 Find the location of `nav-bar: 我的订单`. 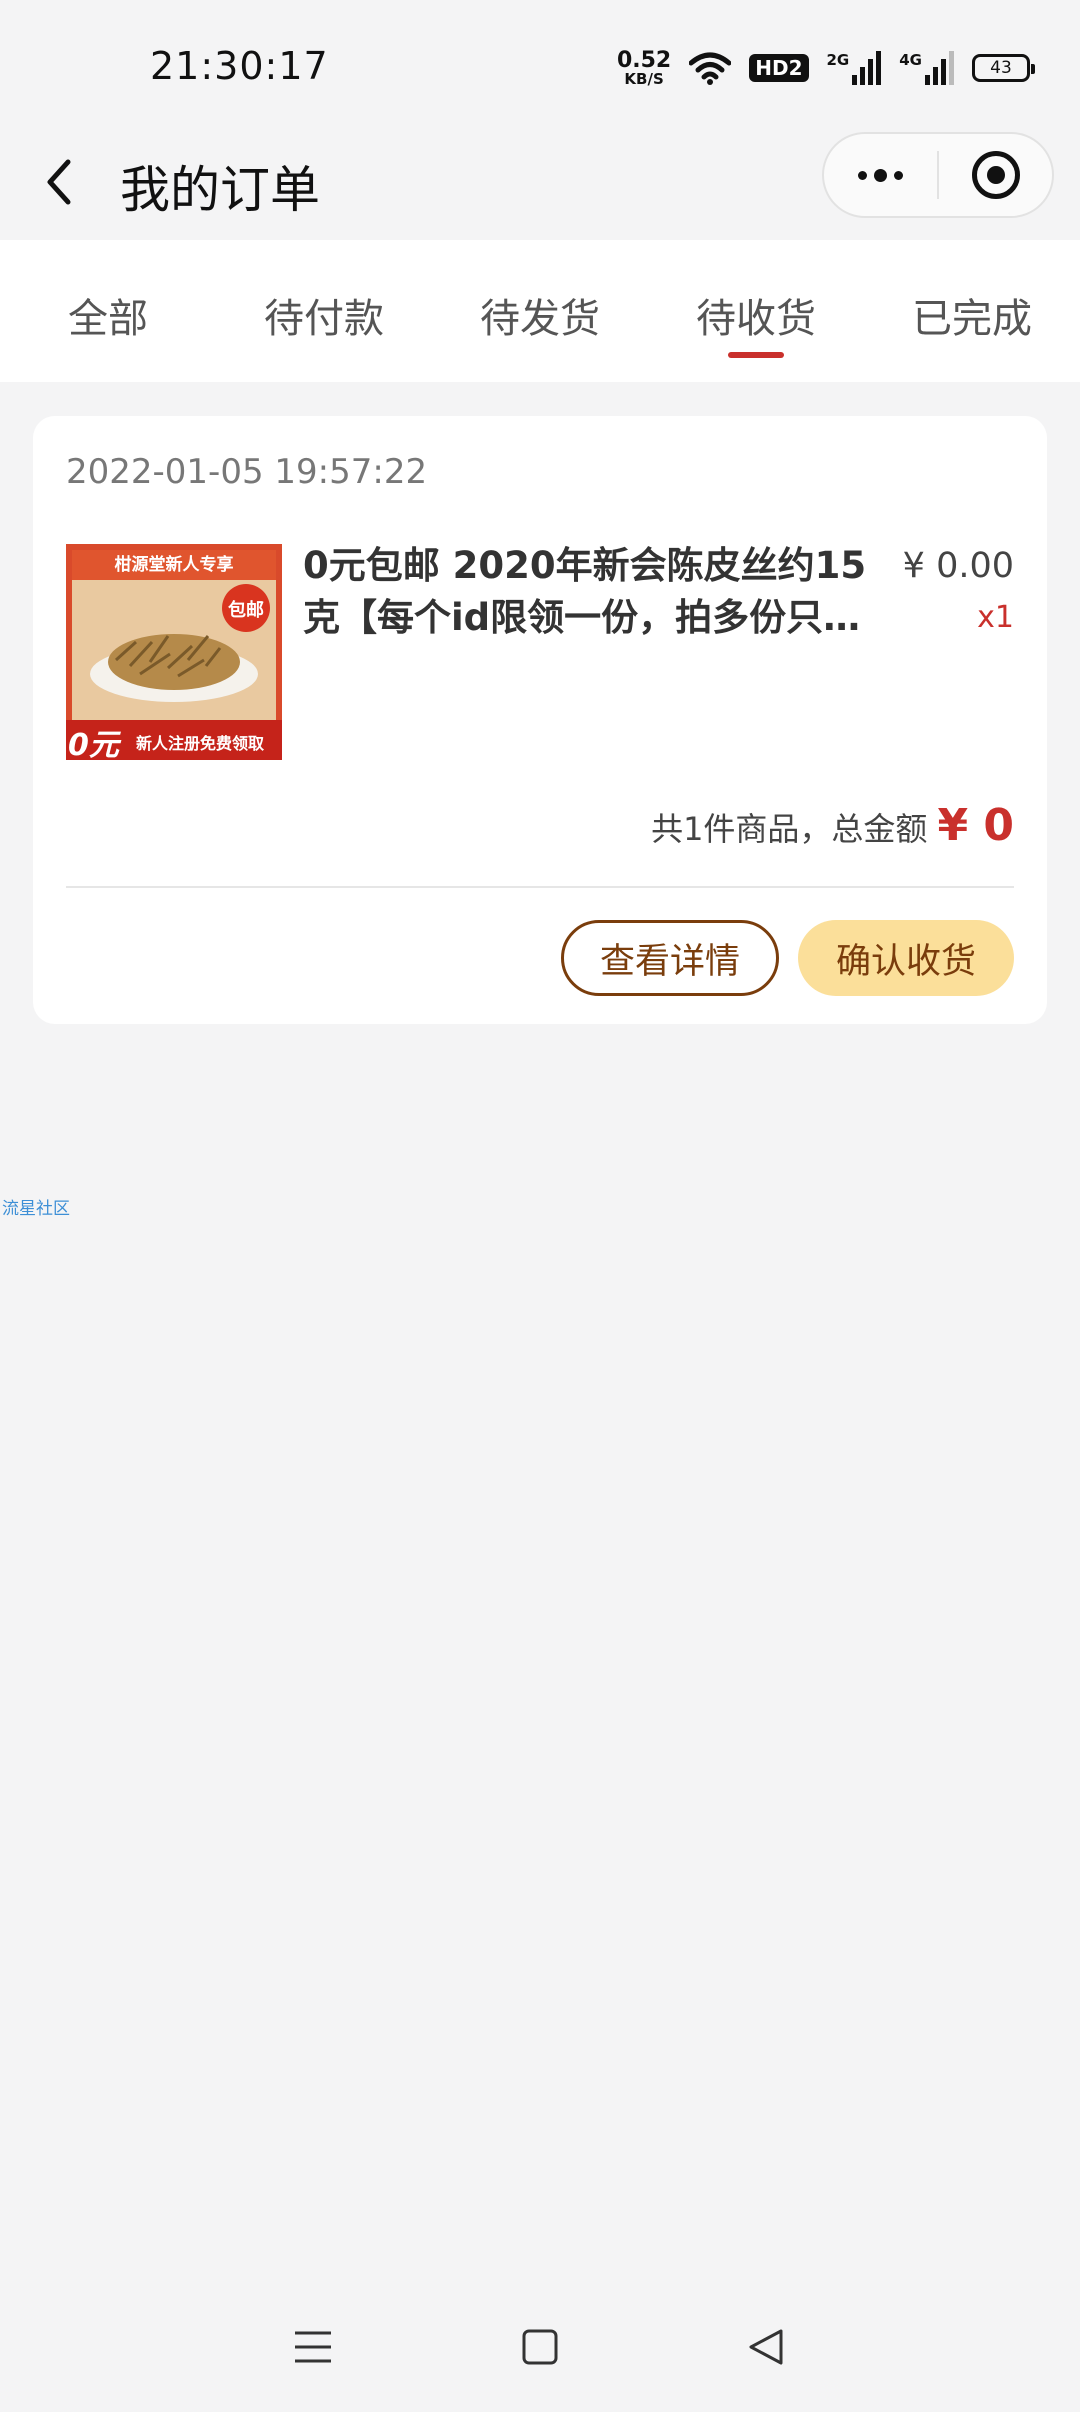

nav-bar: 我的订单 is located at coordinates (540, 185).